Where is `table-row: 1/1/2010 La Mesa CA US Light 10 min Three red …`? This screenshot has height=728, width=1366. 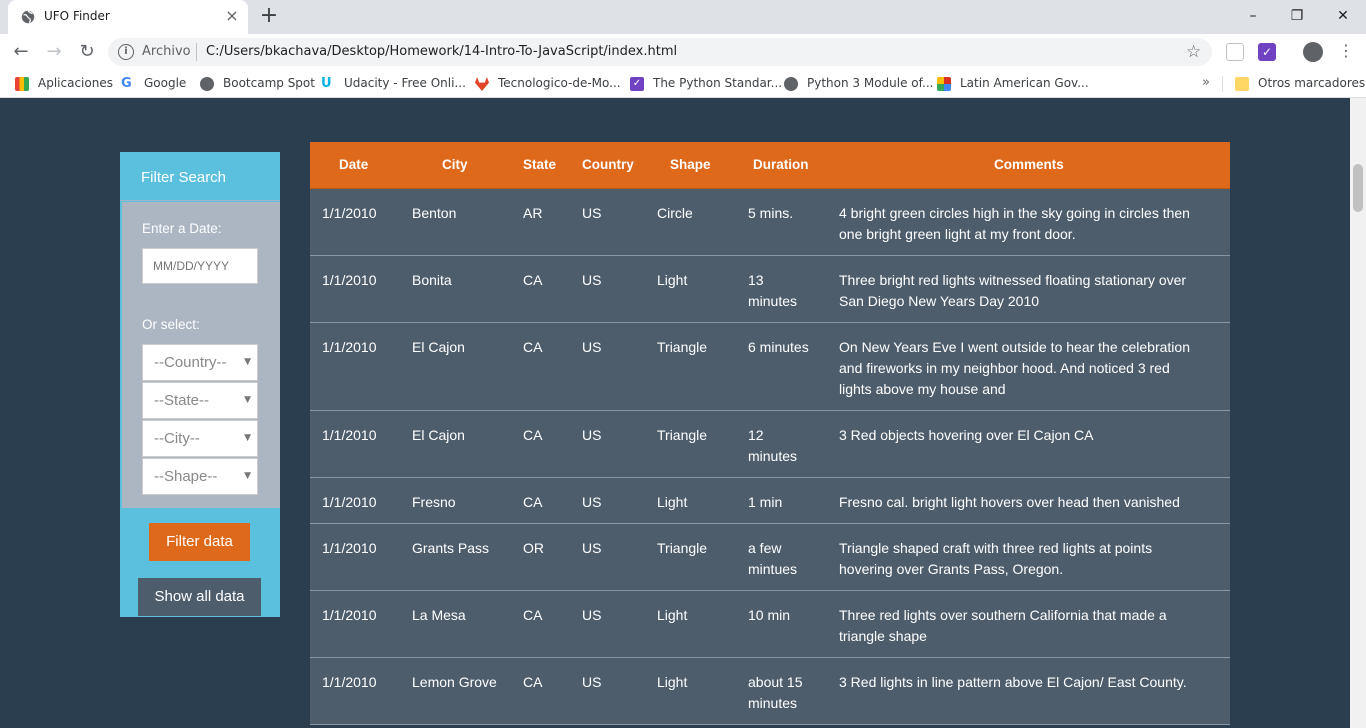 table-row: 1/1/2010 La Mesa CA US Light 10 min Three red … is located at coordinates (770, 624).